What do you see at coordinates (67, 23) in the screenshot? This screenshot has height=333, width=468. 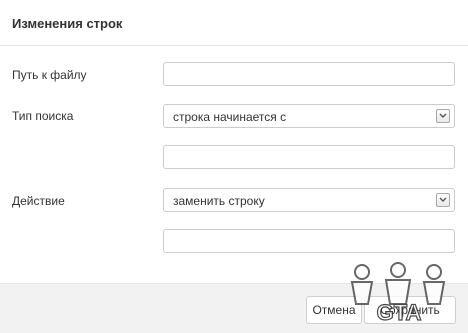 I see `dialog-title: Изменения строк` at bounding box center [67, 23].